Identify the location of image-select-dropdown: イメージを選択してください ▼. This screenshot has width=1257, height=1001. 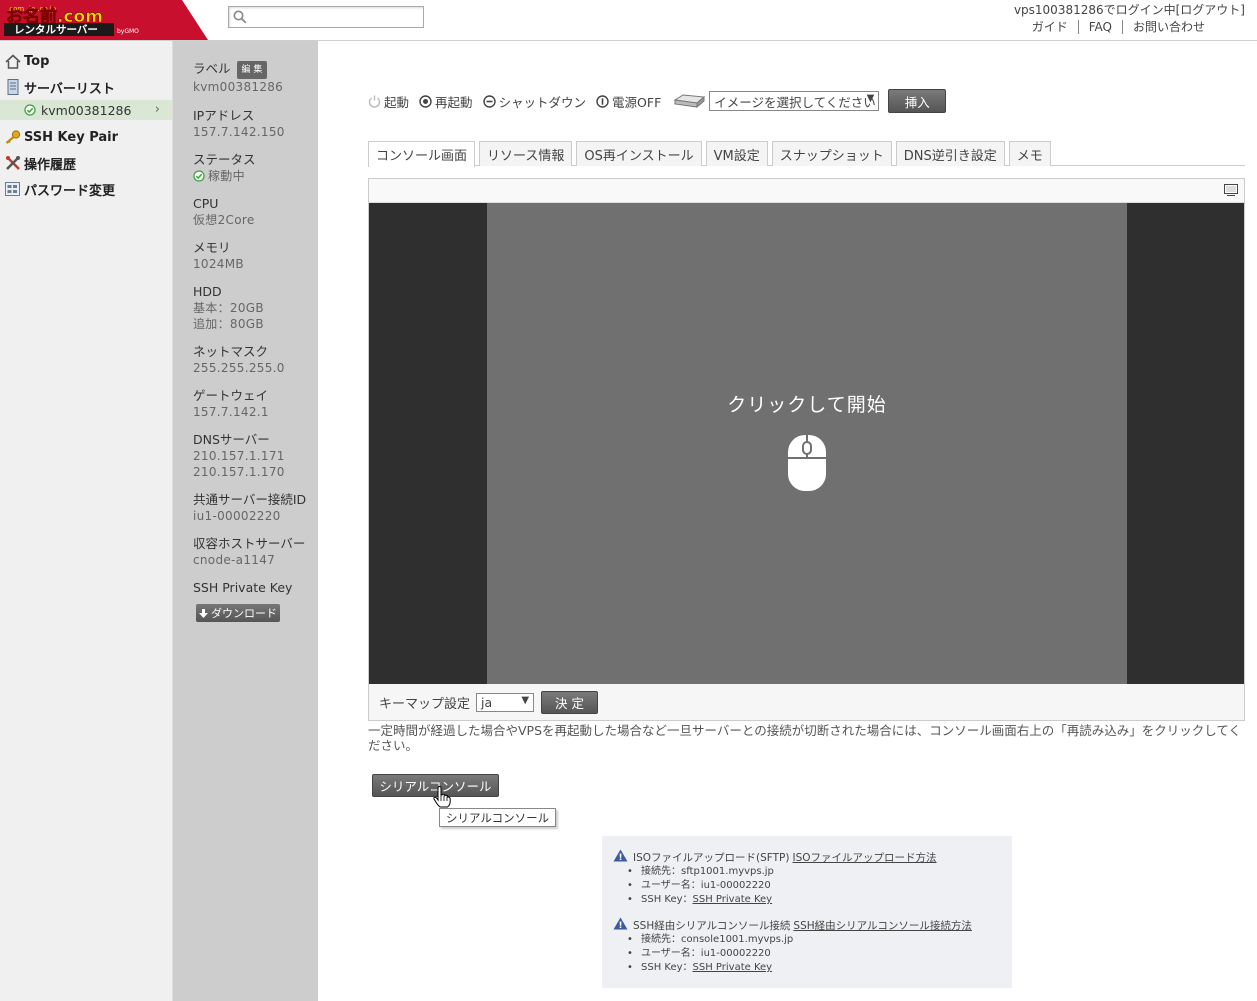
(794, 101).